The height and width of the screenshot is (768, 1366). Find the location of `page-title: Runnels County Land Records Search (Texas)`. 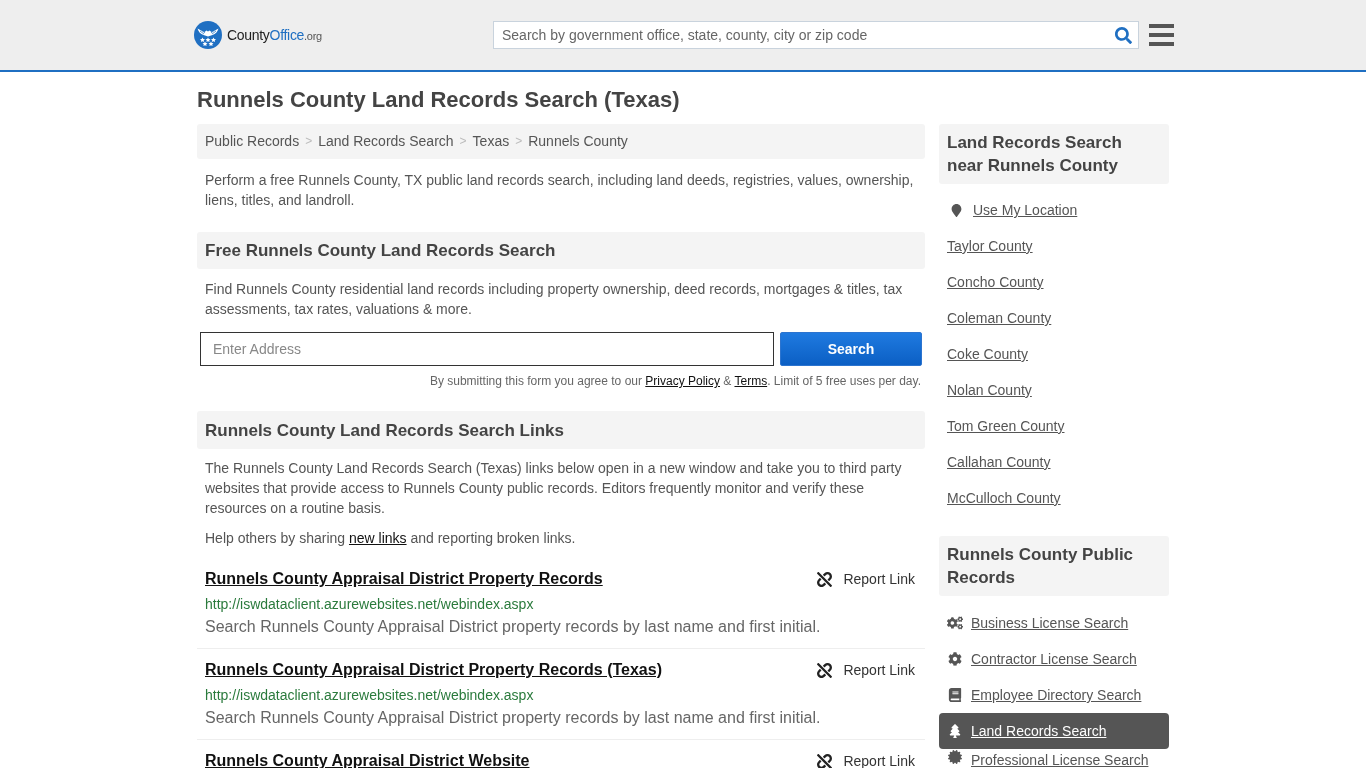

page-title: Runnels County Land Records Search (Texas) is located at coordinates (439, 100).